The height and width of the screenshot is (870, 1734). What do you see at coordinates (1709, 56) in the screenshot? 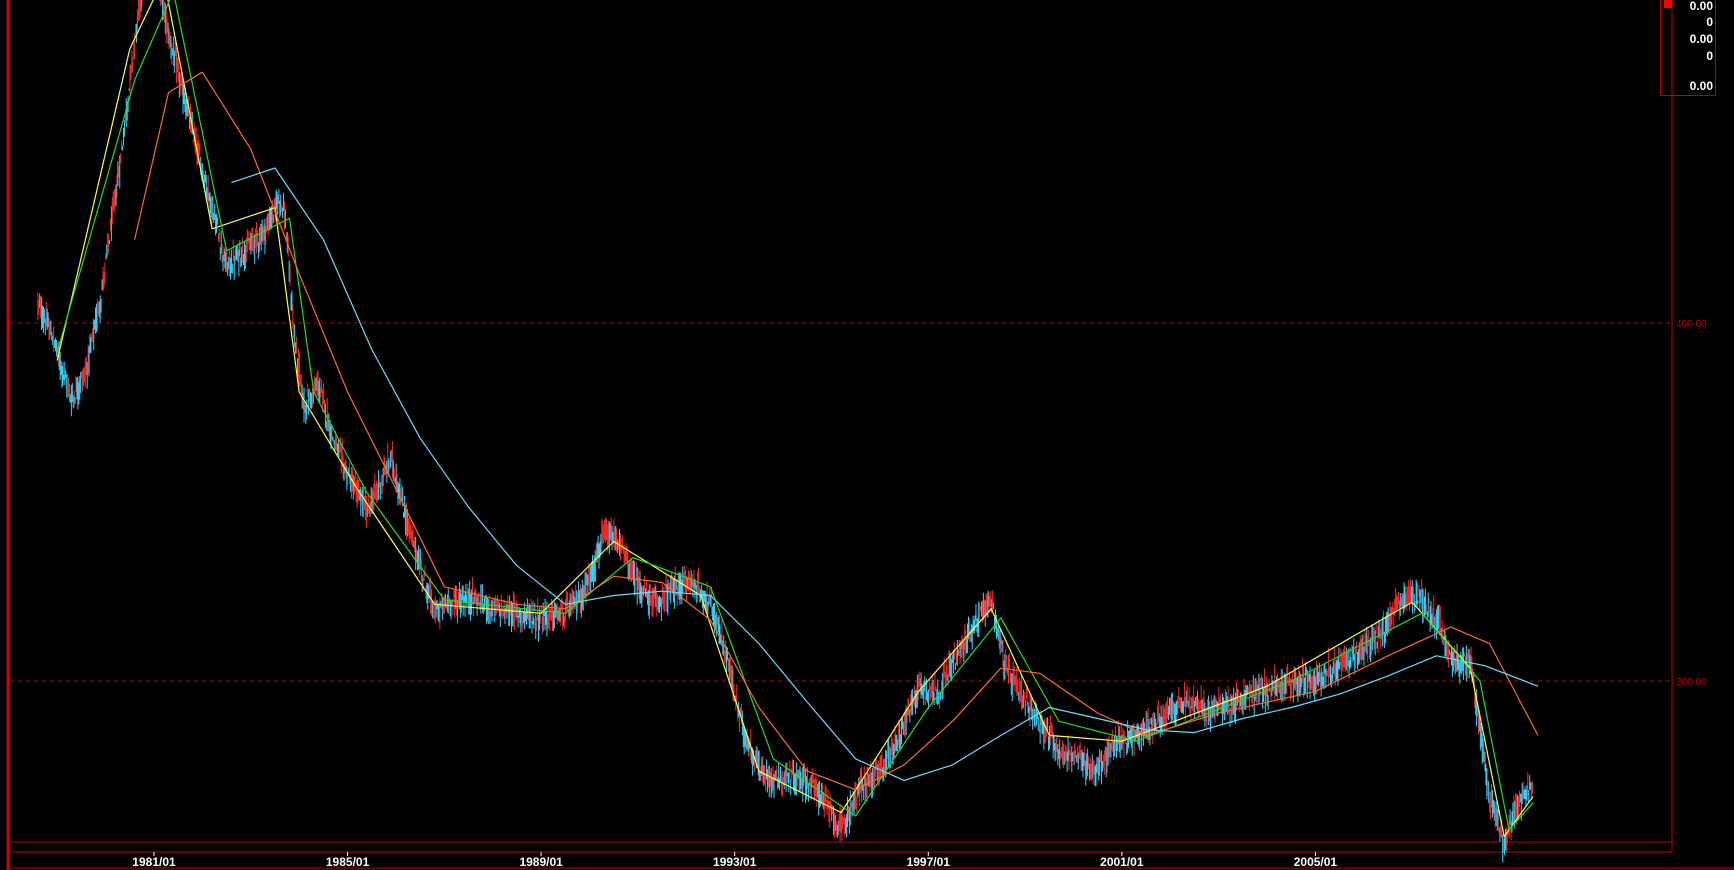
I see `info-value-4: 0` at bounding box center [1709, 56].